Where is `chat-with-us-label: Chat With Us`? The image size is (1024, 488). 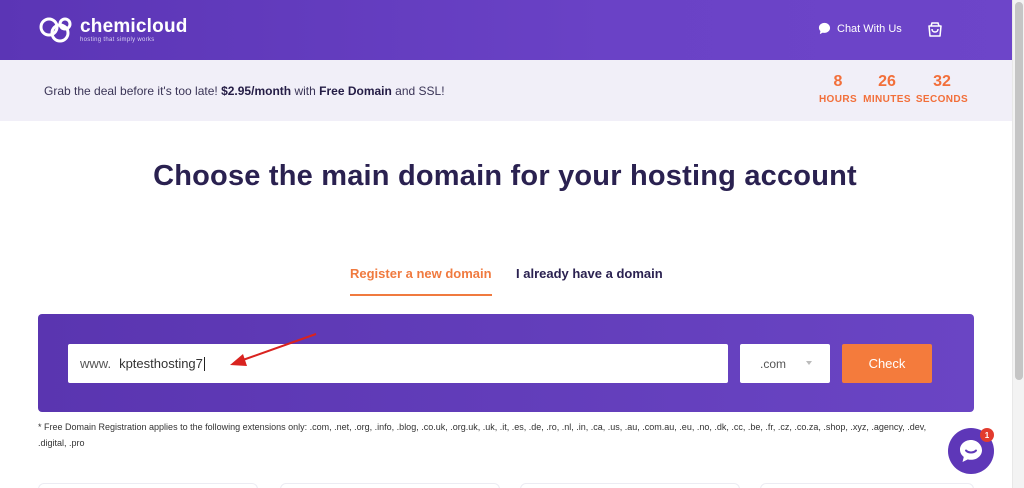
chat-with-us-label: Chat With Us is located at coordinates (869, 28).